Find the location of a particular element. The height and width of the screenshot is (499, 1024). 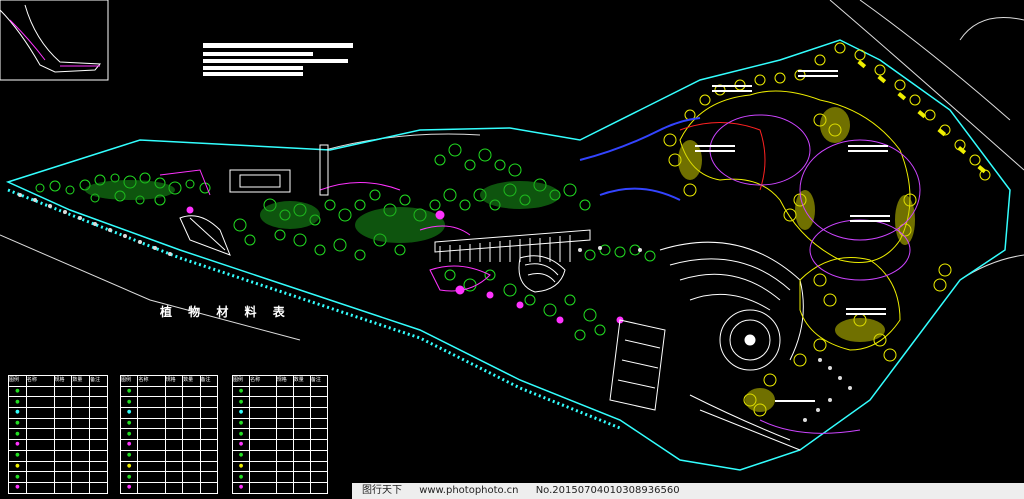

plant-legend-table-1: 图例 名称 规格 数量 备注 ● ● ● ● ● ● ● ● ● ● is located at coordinates (58, 434).